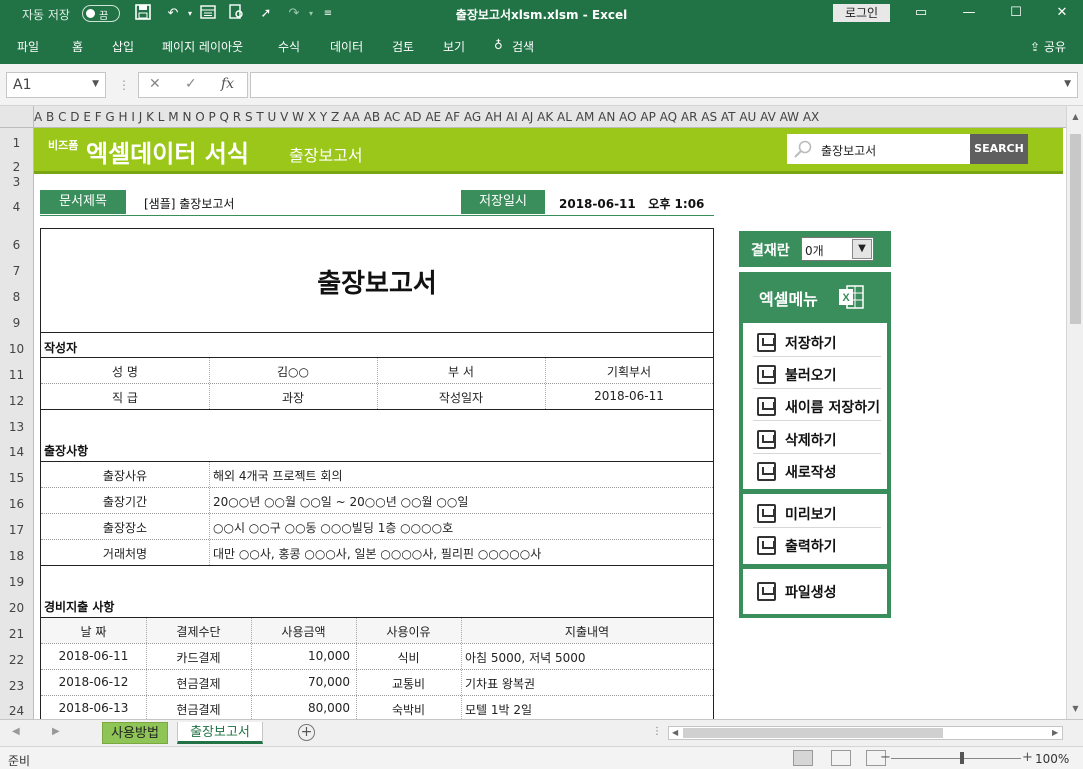 This screenshot has height=769, width=1083. Describe the element at coordinates (408, 683) in the screenshot. I see `expense-reason: 교통비` at that location.